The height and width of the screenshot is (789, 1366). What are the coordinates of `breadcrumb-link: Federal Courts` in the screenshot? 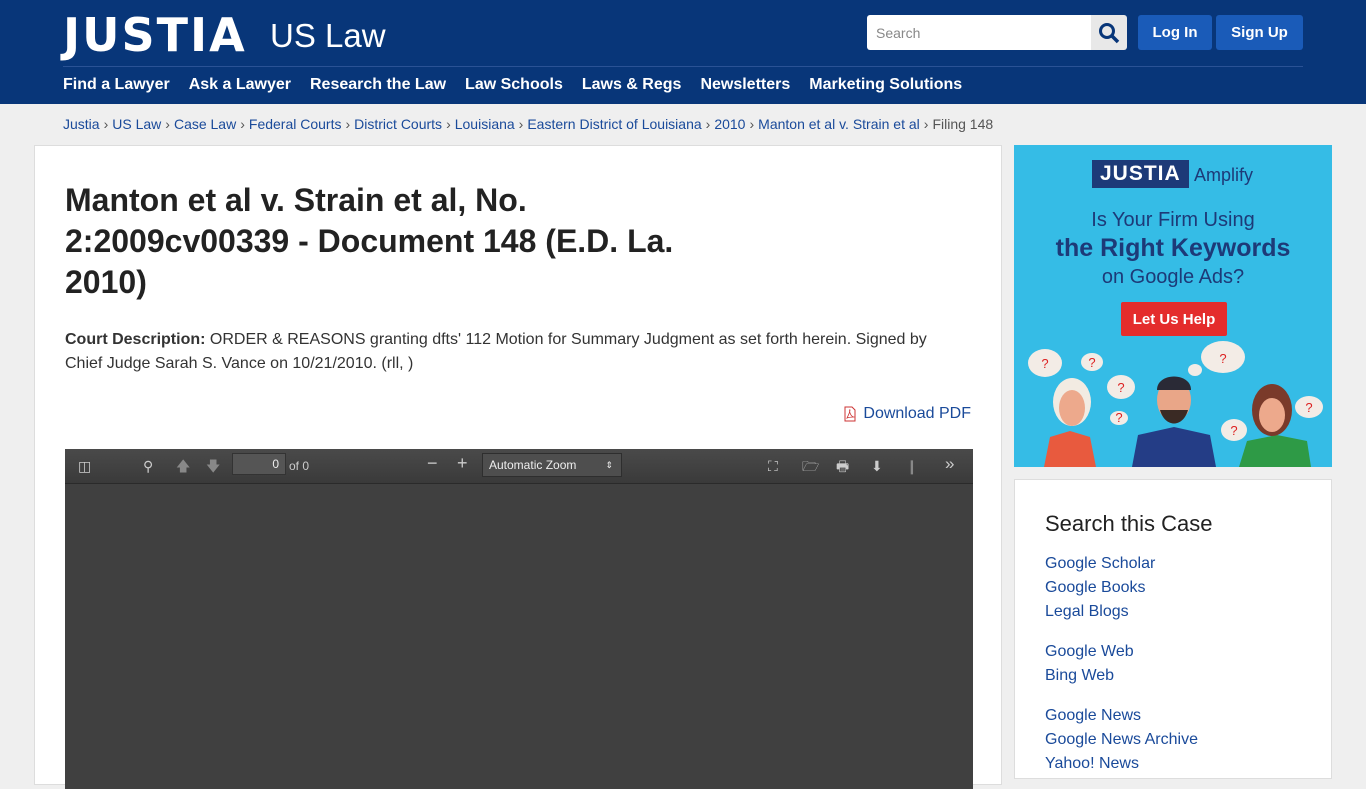 It's located at (295, 124).